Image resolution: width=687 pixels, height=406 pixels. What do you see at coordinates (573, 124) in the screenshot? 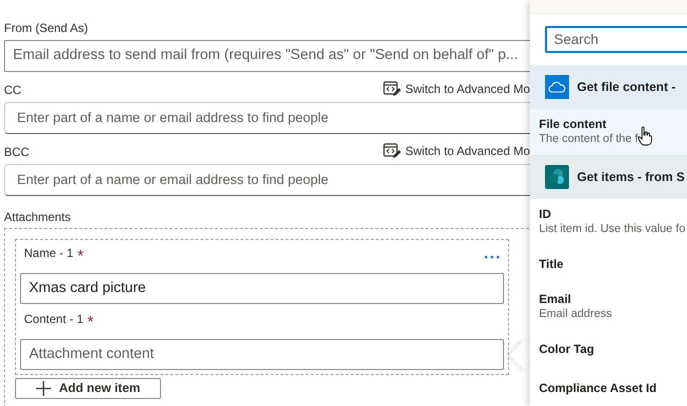
I see `item-name: File content` at bounding box center [573, 124].